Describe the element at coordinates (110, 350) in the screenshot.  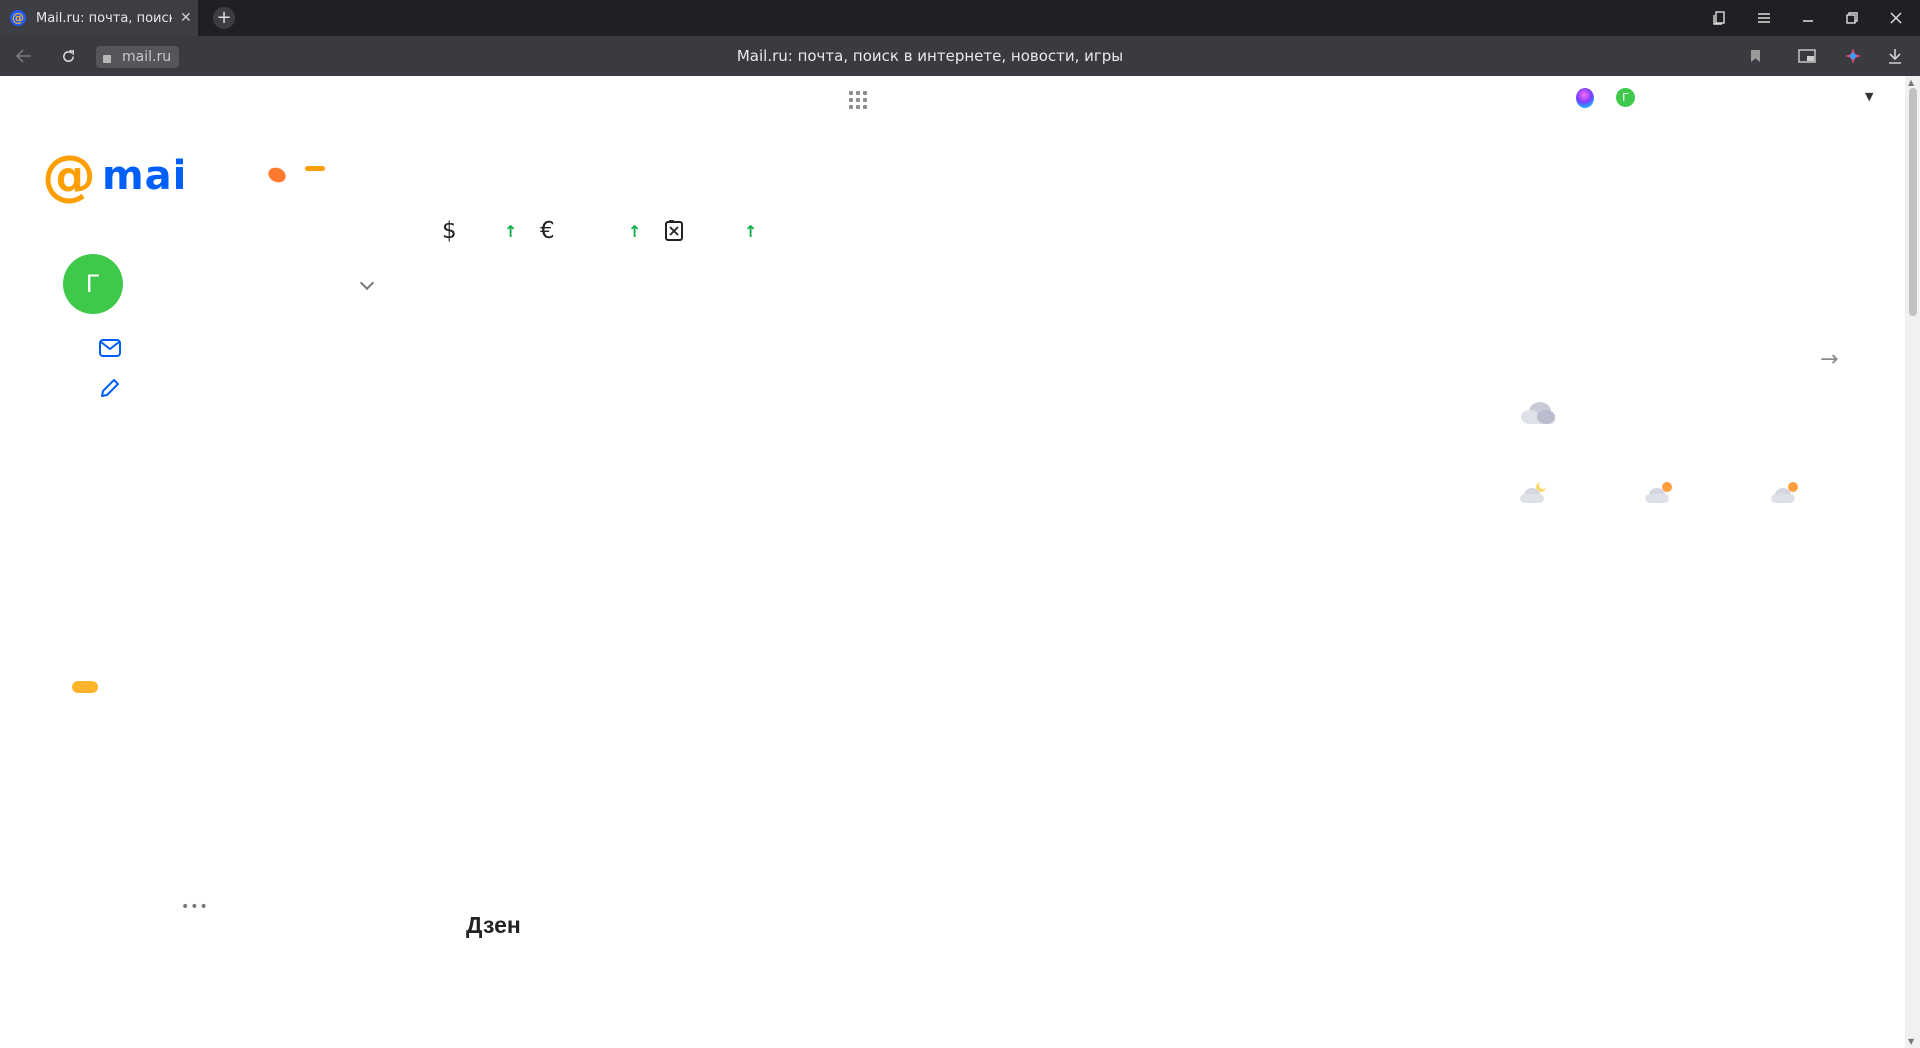
I see `mail-icon` at that location.